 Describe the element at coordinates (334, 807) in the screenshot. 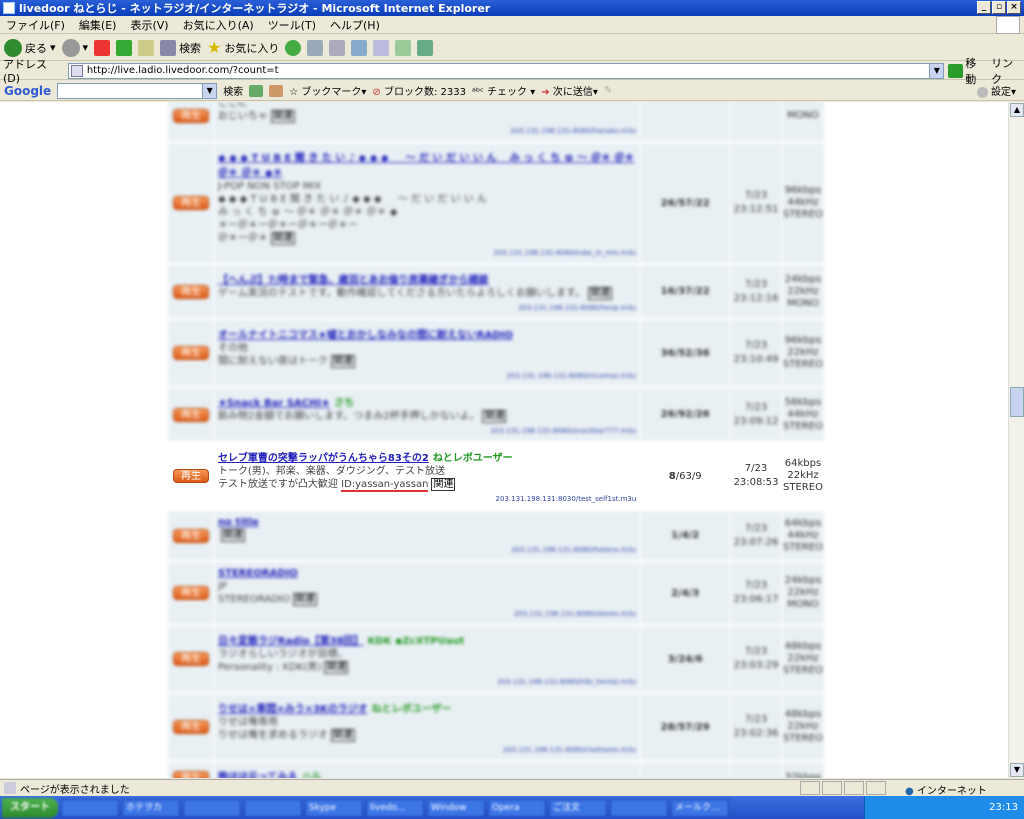

I see `taskbar-task: Skype` at that location.